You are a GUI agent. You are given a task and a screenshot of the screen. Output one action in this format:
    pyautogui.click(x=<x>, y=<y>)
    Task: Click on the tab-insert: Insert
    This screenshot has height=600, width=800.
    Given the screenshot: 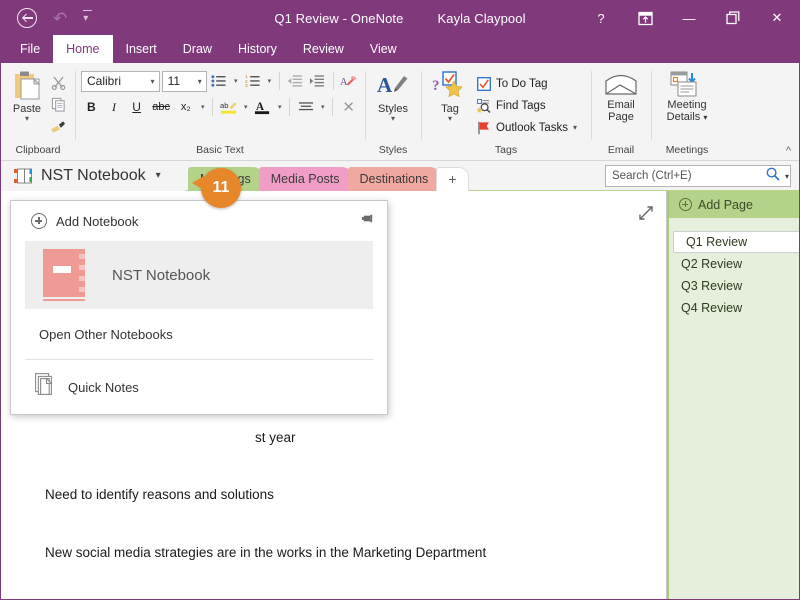 What is the action you would take?
    pyautogui.click(x=141, y=49)
    